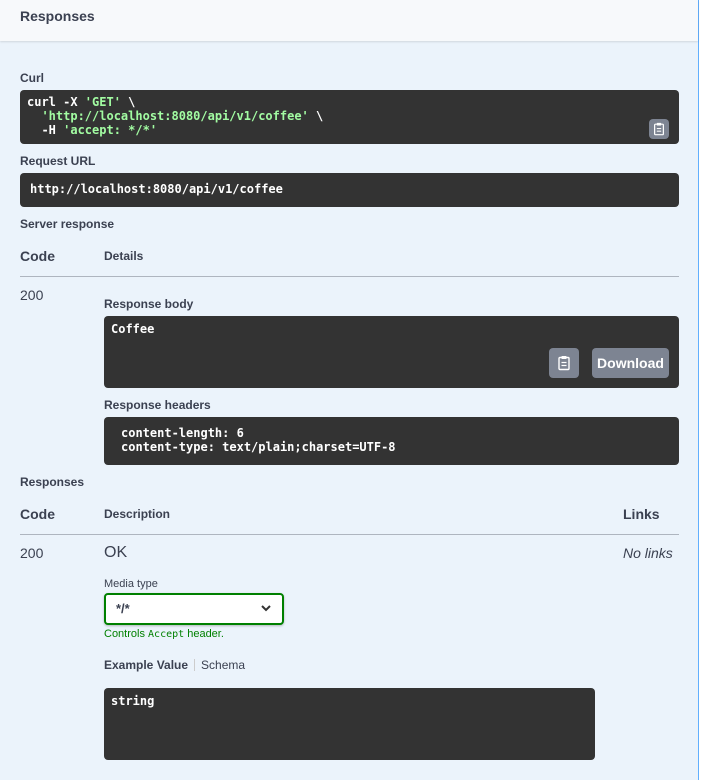 This screenshot has height=780, width=715. I want to click on media-type-value: */*, so click(123, 608).